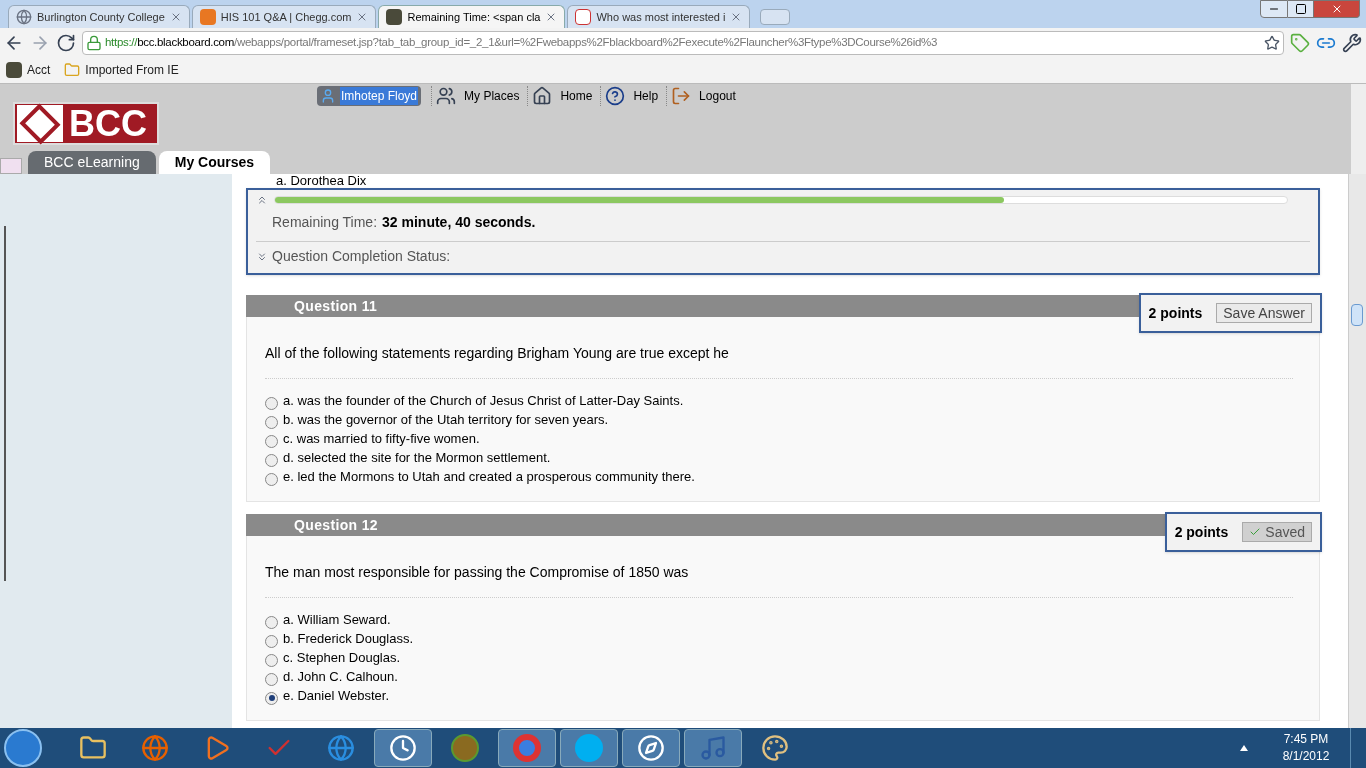 Image resolution: width=1366 pixels, height=768 pixels. I want to click on user-button: Imhotep Floyd, so click(369, 96).